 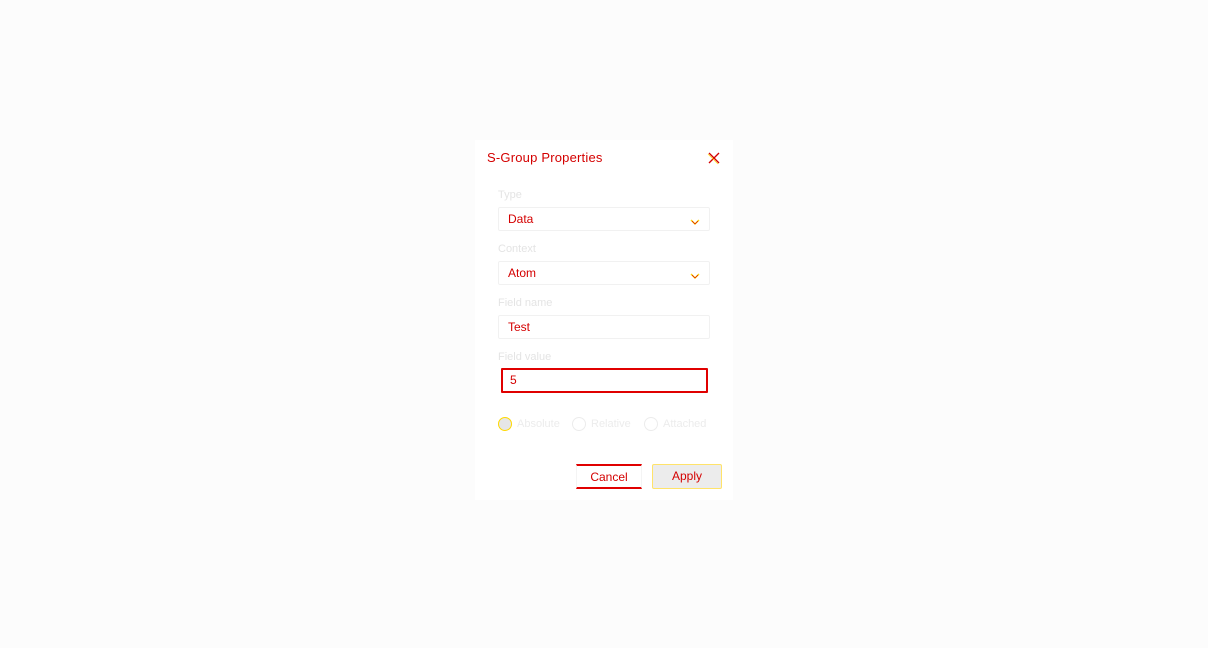 What do you see at coordinates (517, 249) in the screenshot?
I see `context-label: Context` at bounding box center [517, 249].